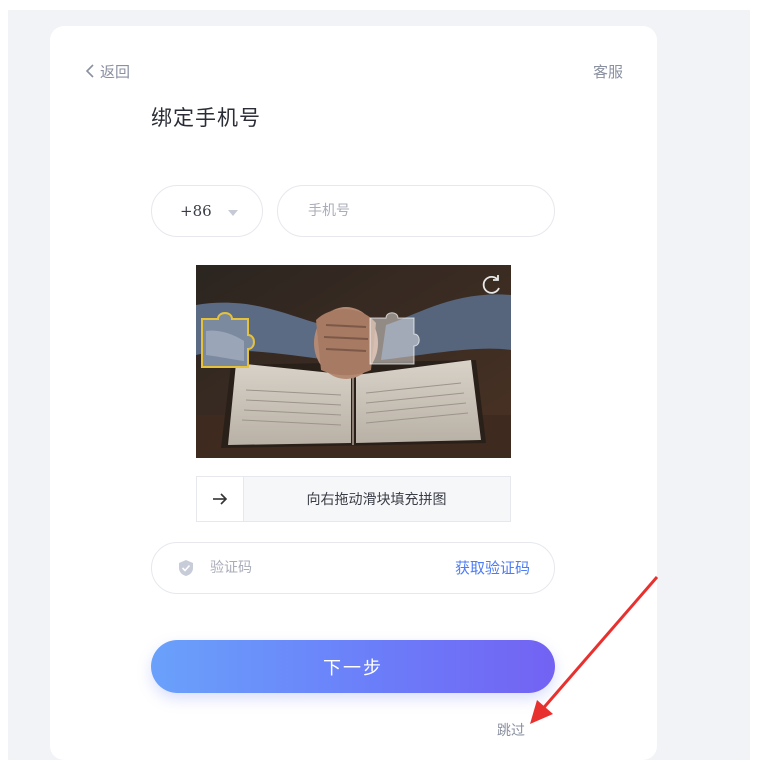  I want to click on verification-code-input, so click(315, 568).